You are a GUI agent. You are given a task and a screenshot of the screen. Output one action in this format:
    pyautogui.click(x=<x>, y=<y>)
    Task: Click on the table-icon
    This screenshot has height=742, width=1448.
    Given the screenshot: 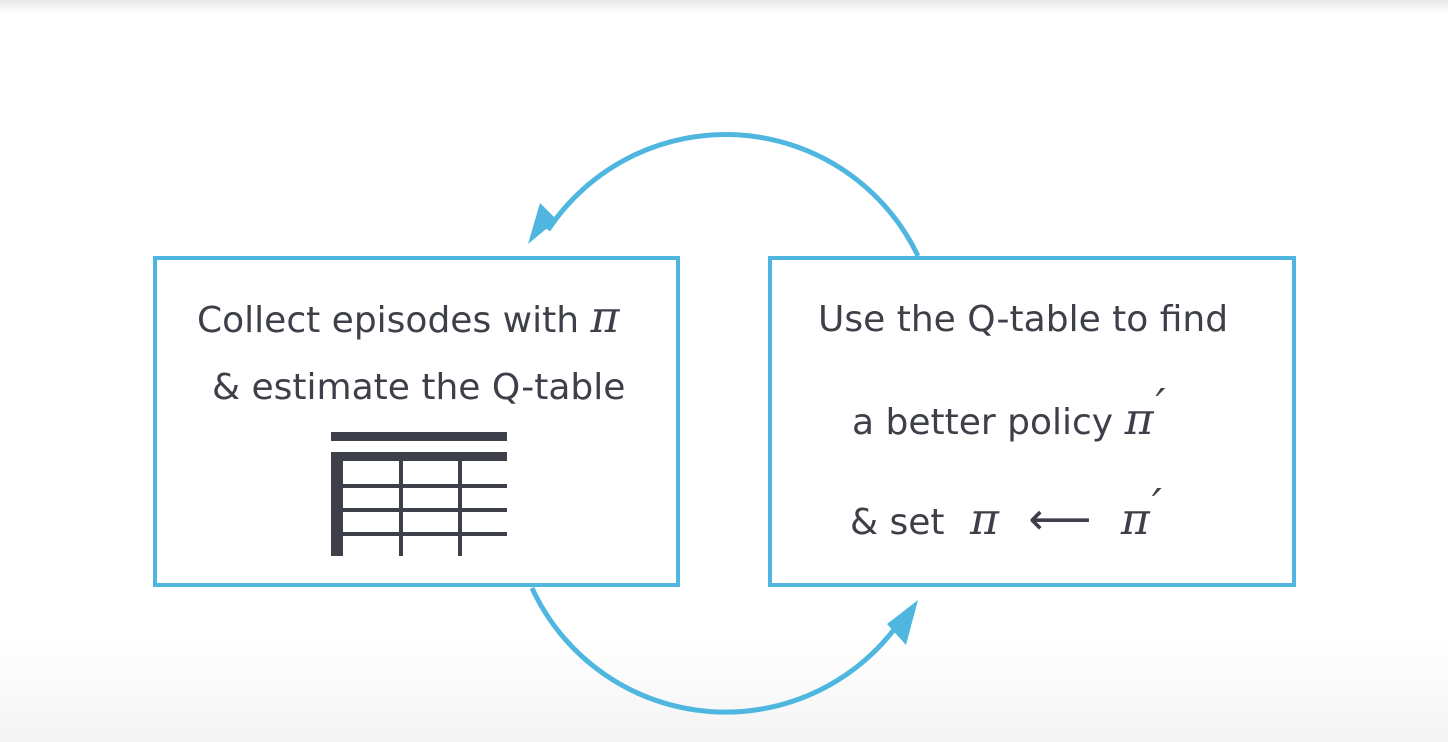 What is the action you would take?
    pyautogui.click(x=419, y=494)
    